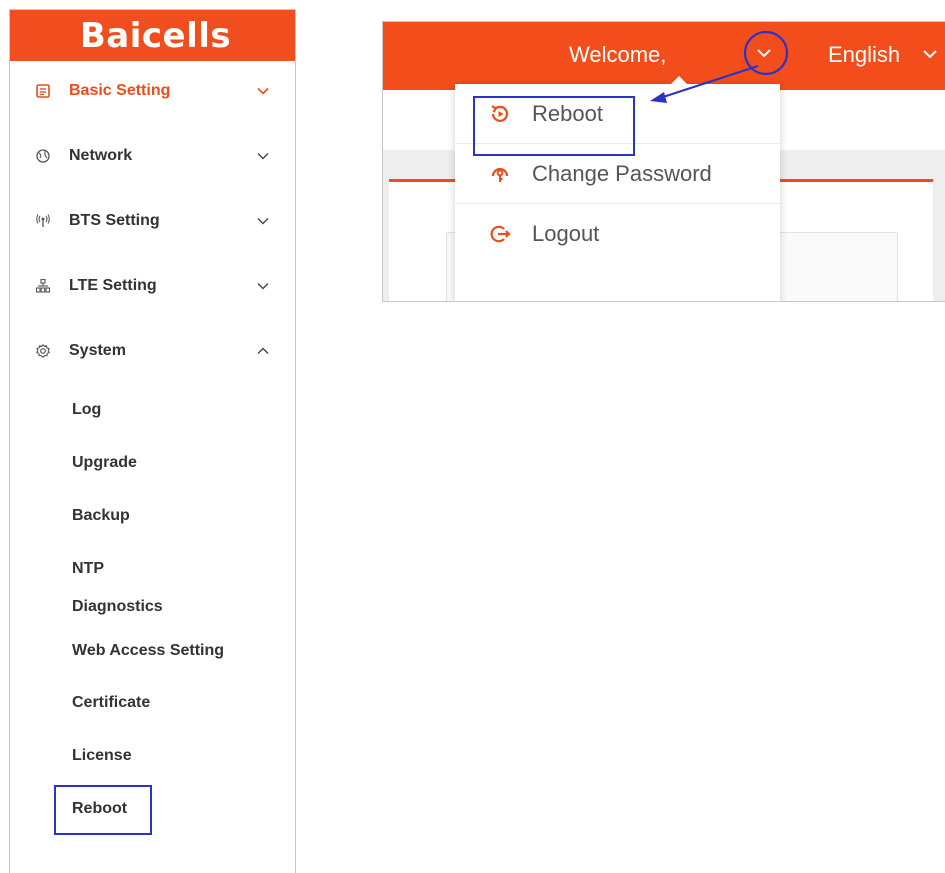 The width and height of the screenshot is (945, 873). I want to click on sidebar-subitem-web-access-setting: Web Access Setting, so click(148, 651).